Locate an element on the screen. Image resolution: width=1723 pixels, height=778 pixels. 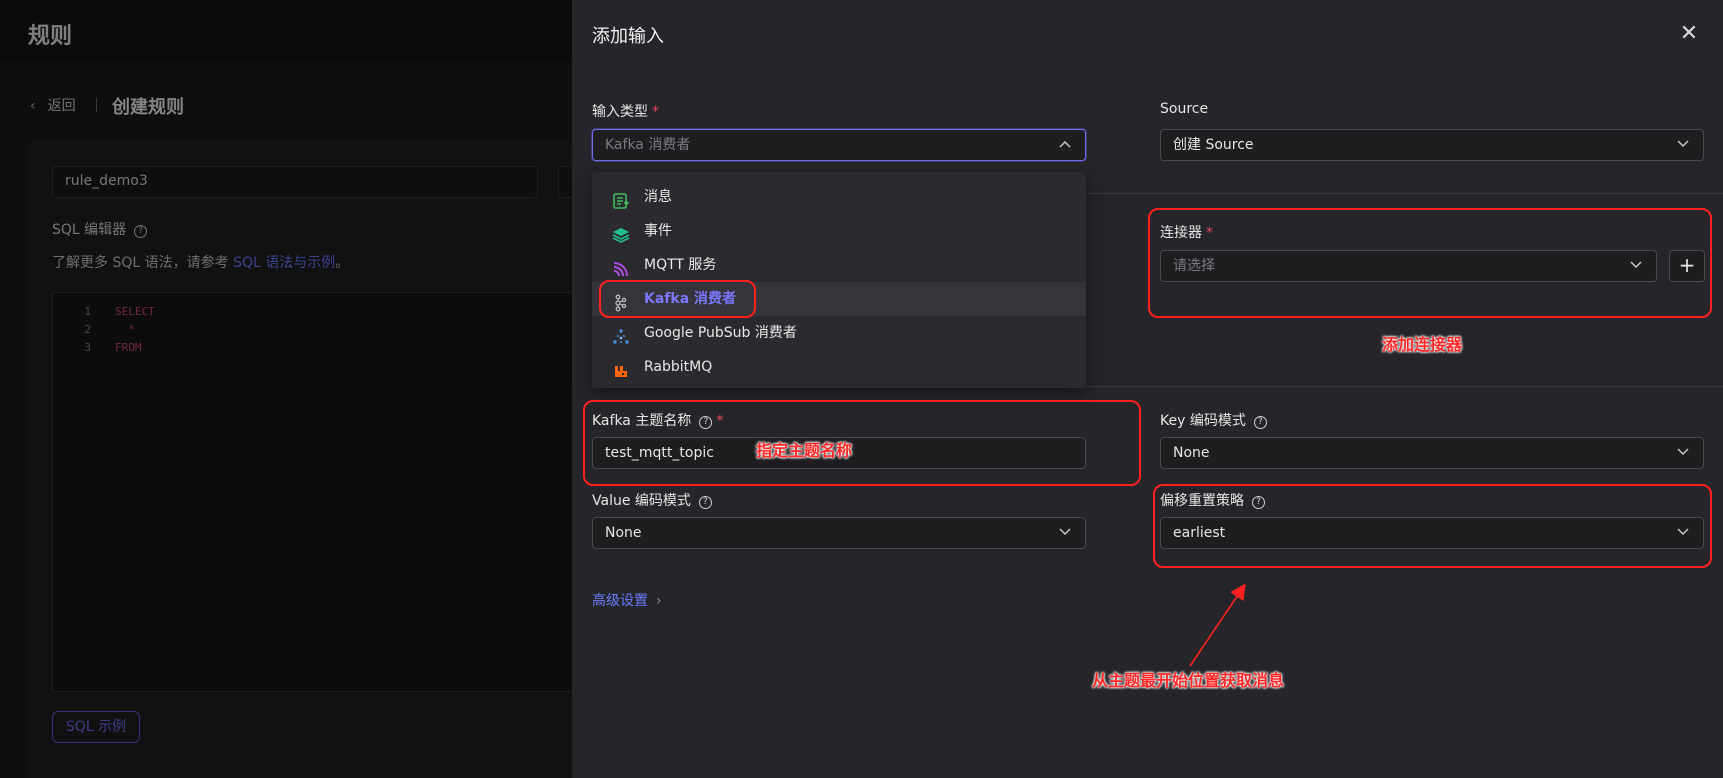
layers-icon is located at coordinates (621, 233).